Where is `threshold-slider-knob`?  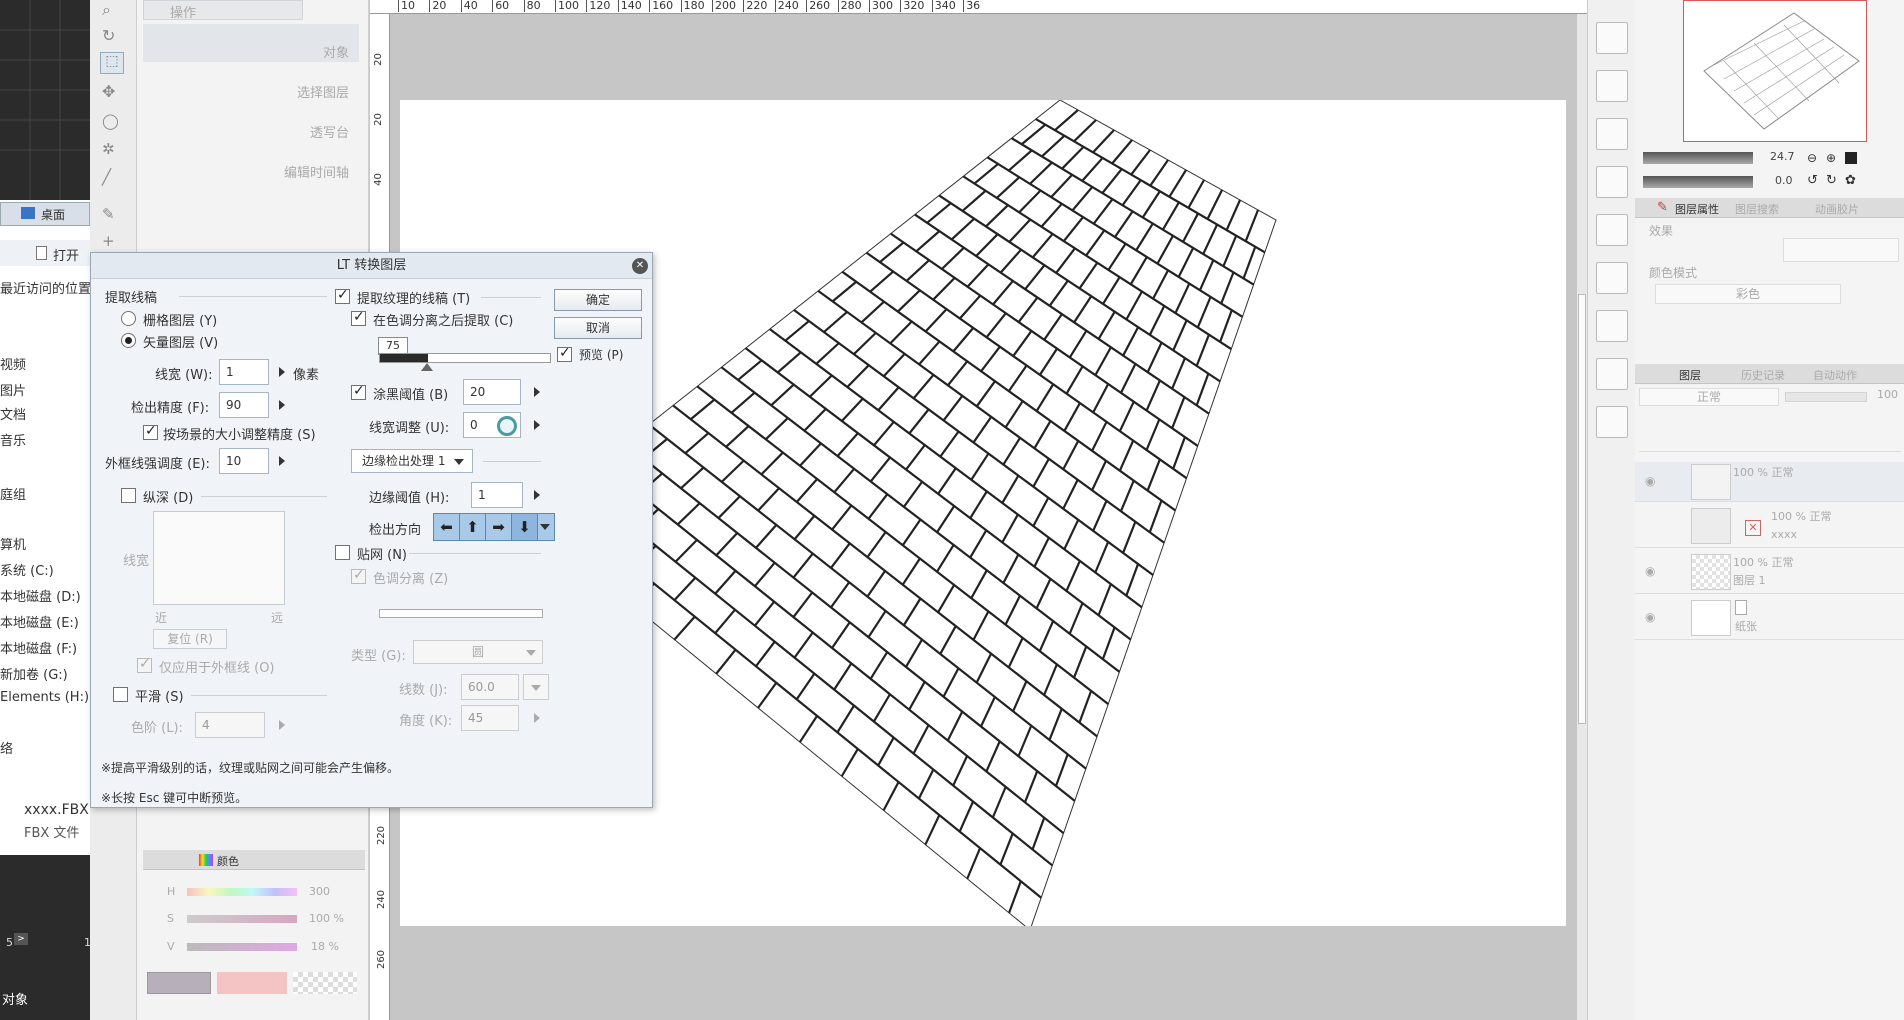 threshold-slider-knob is located at coordinates (426, 367).